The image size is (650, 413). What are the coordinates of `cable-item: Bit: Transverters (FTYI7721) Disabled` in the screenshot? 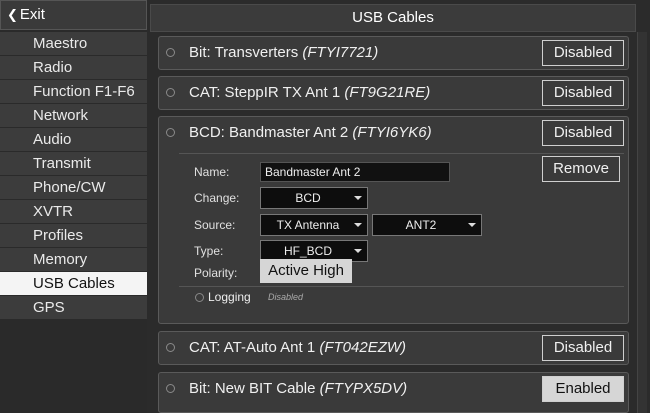 It's located at (393, 53).